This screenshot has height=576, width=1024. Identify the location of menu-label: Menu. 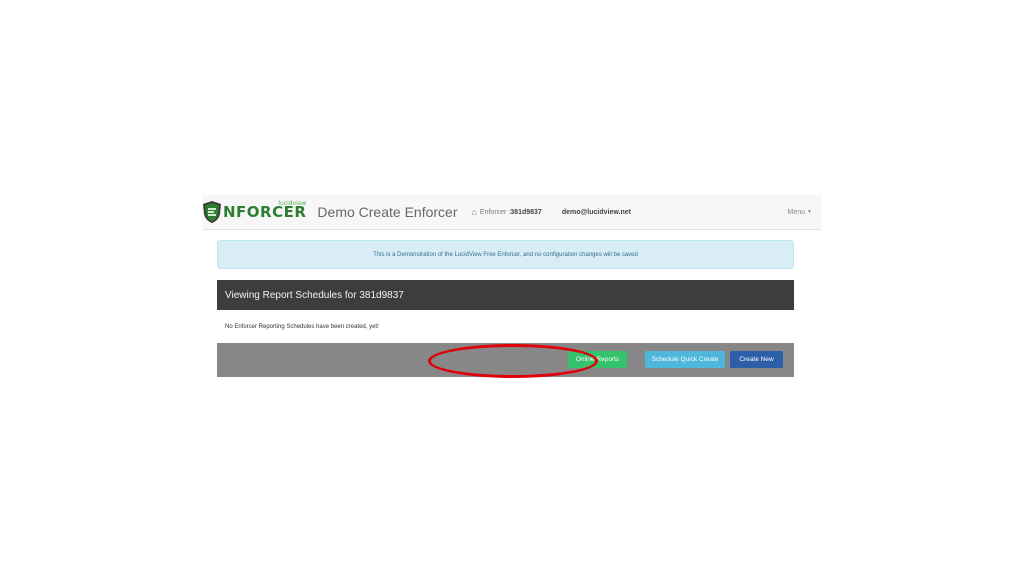
(796, 212).